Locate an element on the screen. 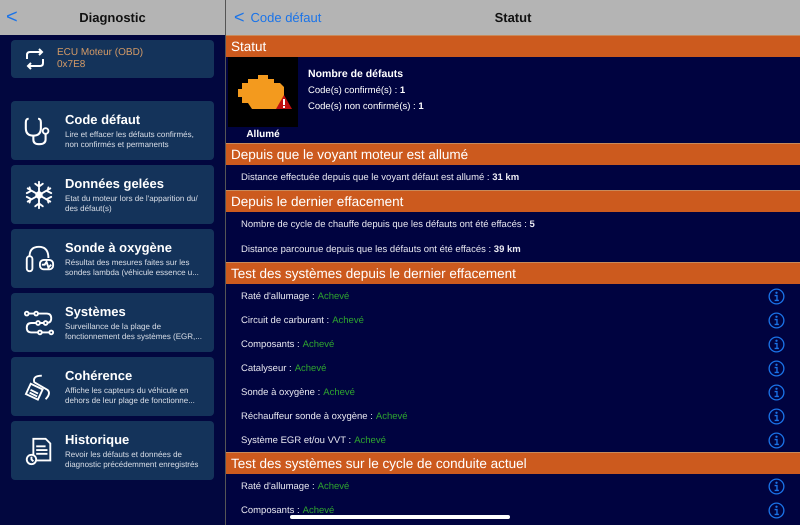  info-text: Nombre de cycle de chauffe depuis que les défauts ont été effacés : 5 is located at coordinates (388, 224).